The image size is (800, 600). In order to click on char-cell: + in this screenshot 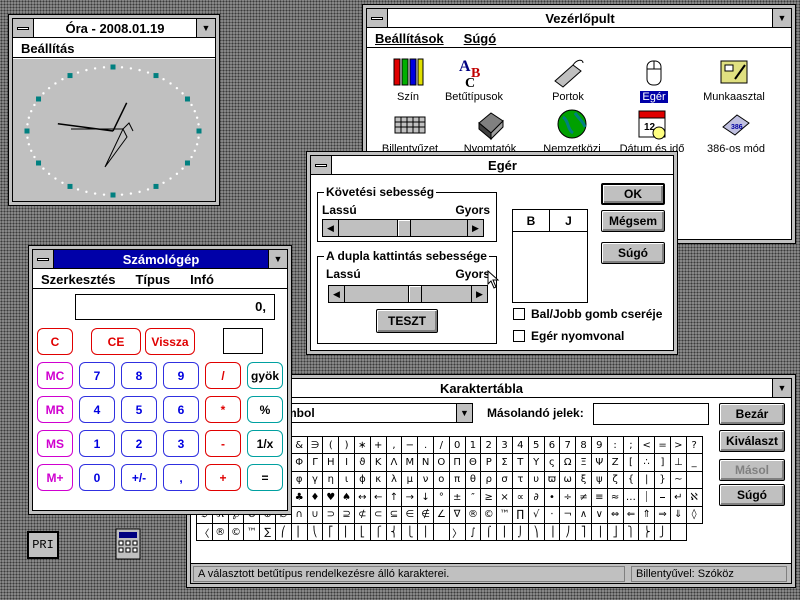, I will do `click(378, 446)`.